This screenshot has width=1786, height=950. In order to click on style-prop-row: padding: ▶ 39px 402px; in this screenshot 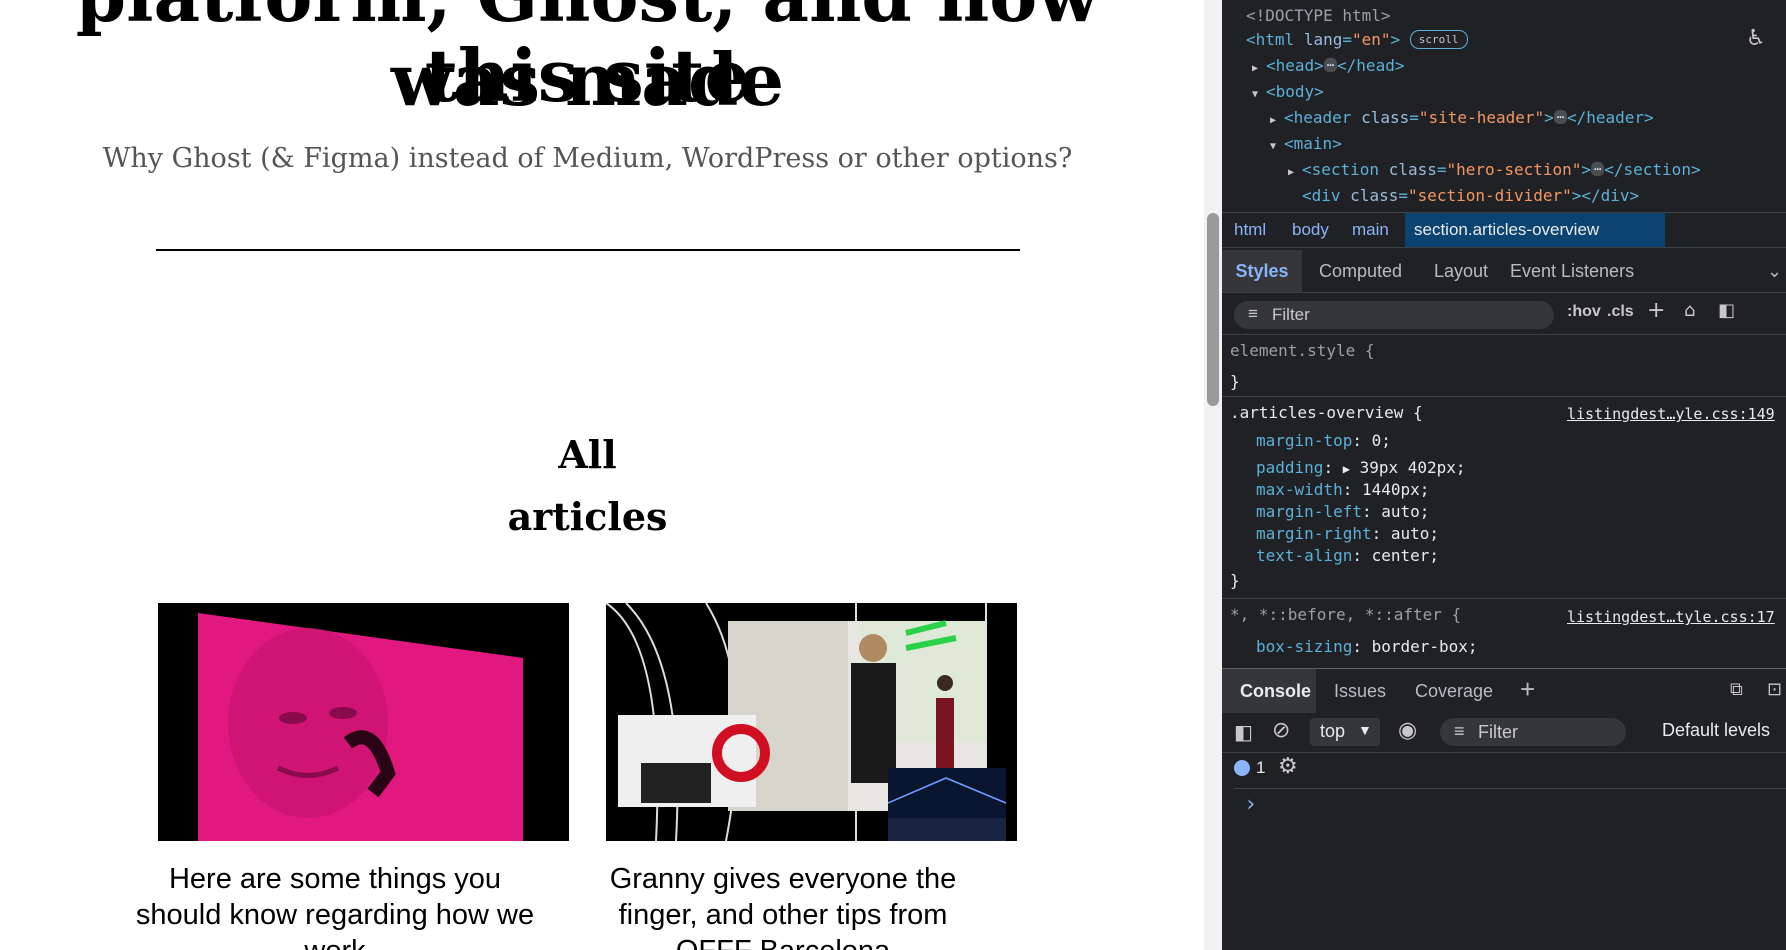, I will do `click(1361, 467)`.